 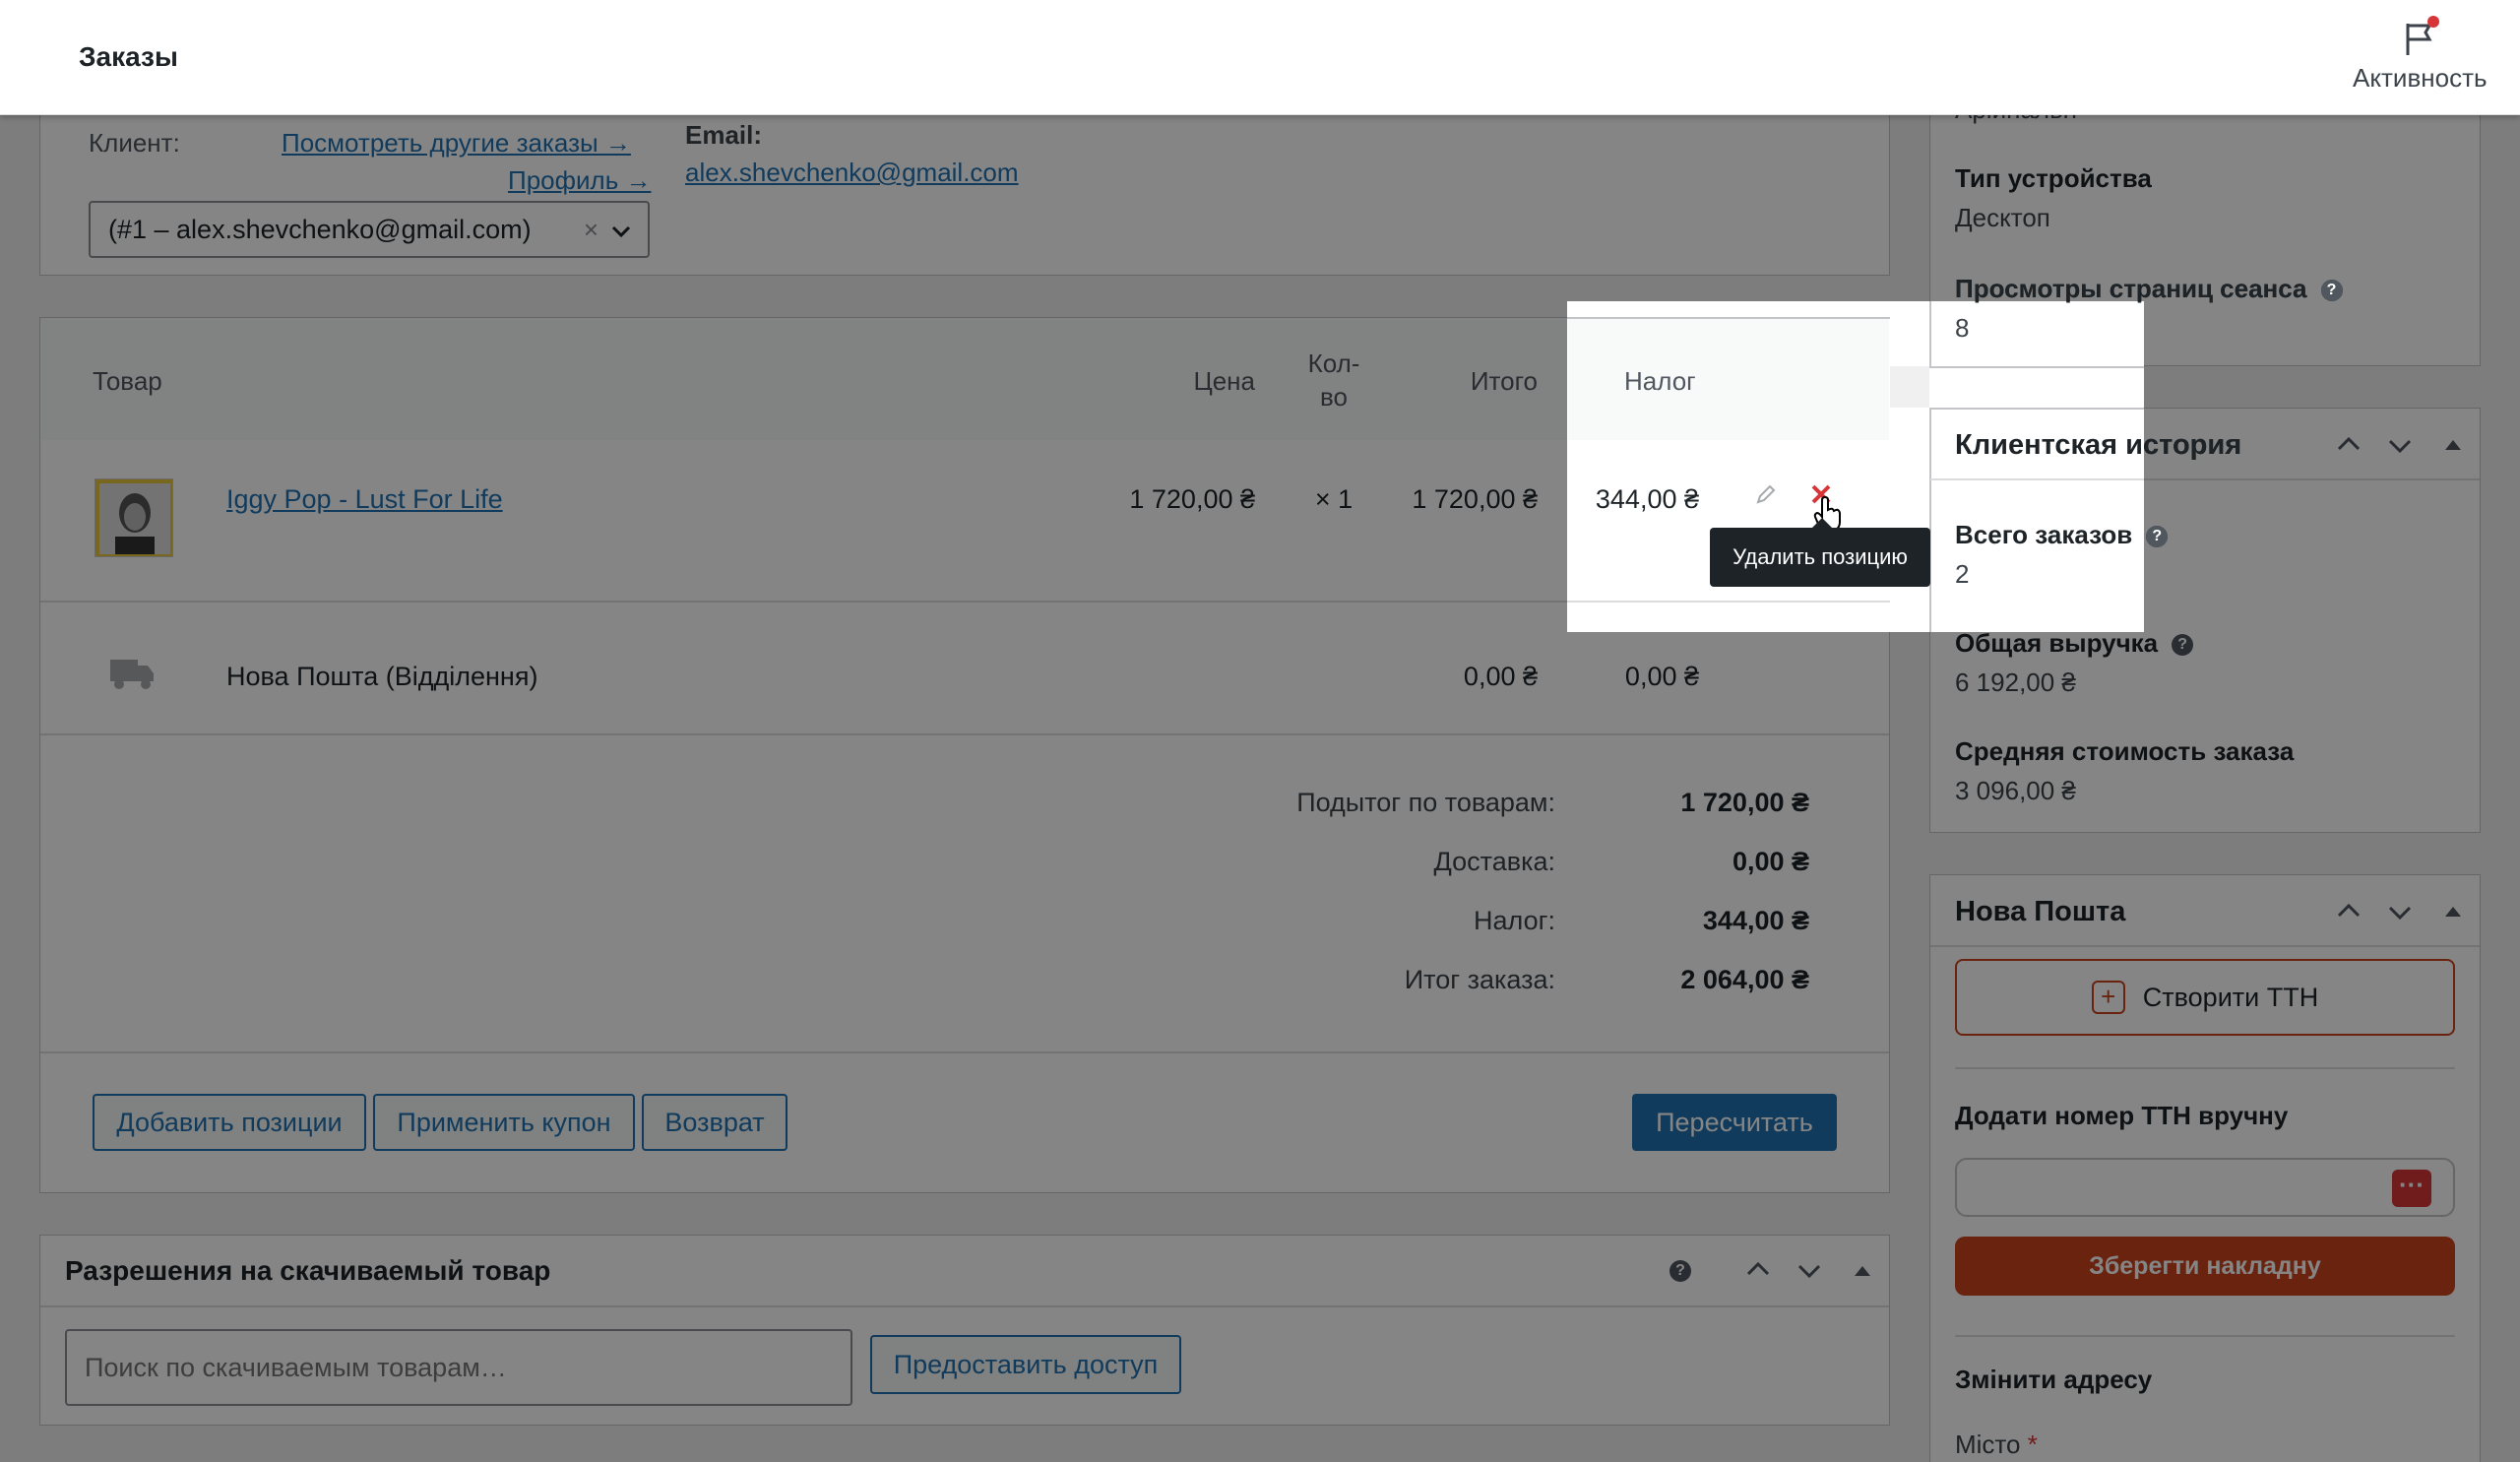 I want to click on grant-access-button: Предоставить доступ, so click(x=1025, y=1364).